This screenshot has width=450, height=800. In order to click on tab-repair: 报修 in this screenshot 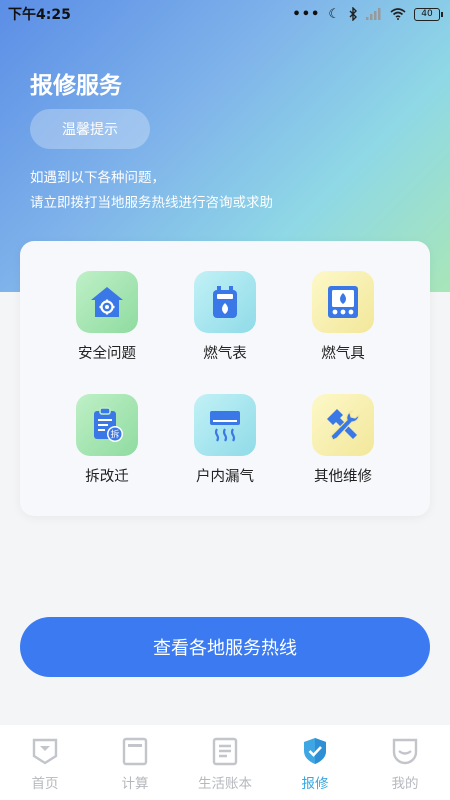, I will do `click(315, 762)`.